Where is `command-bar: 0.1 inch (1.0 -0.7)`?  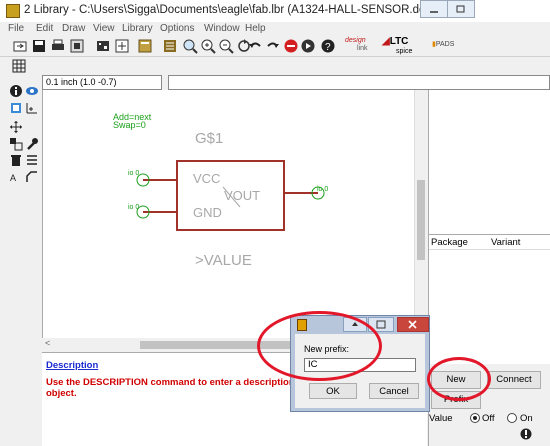
command-bar: 0.1 inch (1.0 -0.7) is located at coordinates (296, 82).